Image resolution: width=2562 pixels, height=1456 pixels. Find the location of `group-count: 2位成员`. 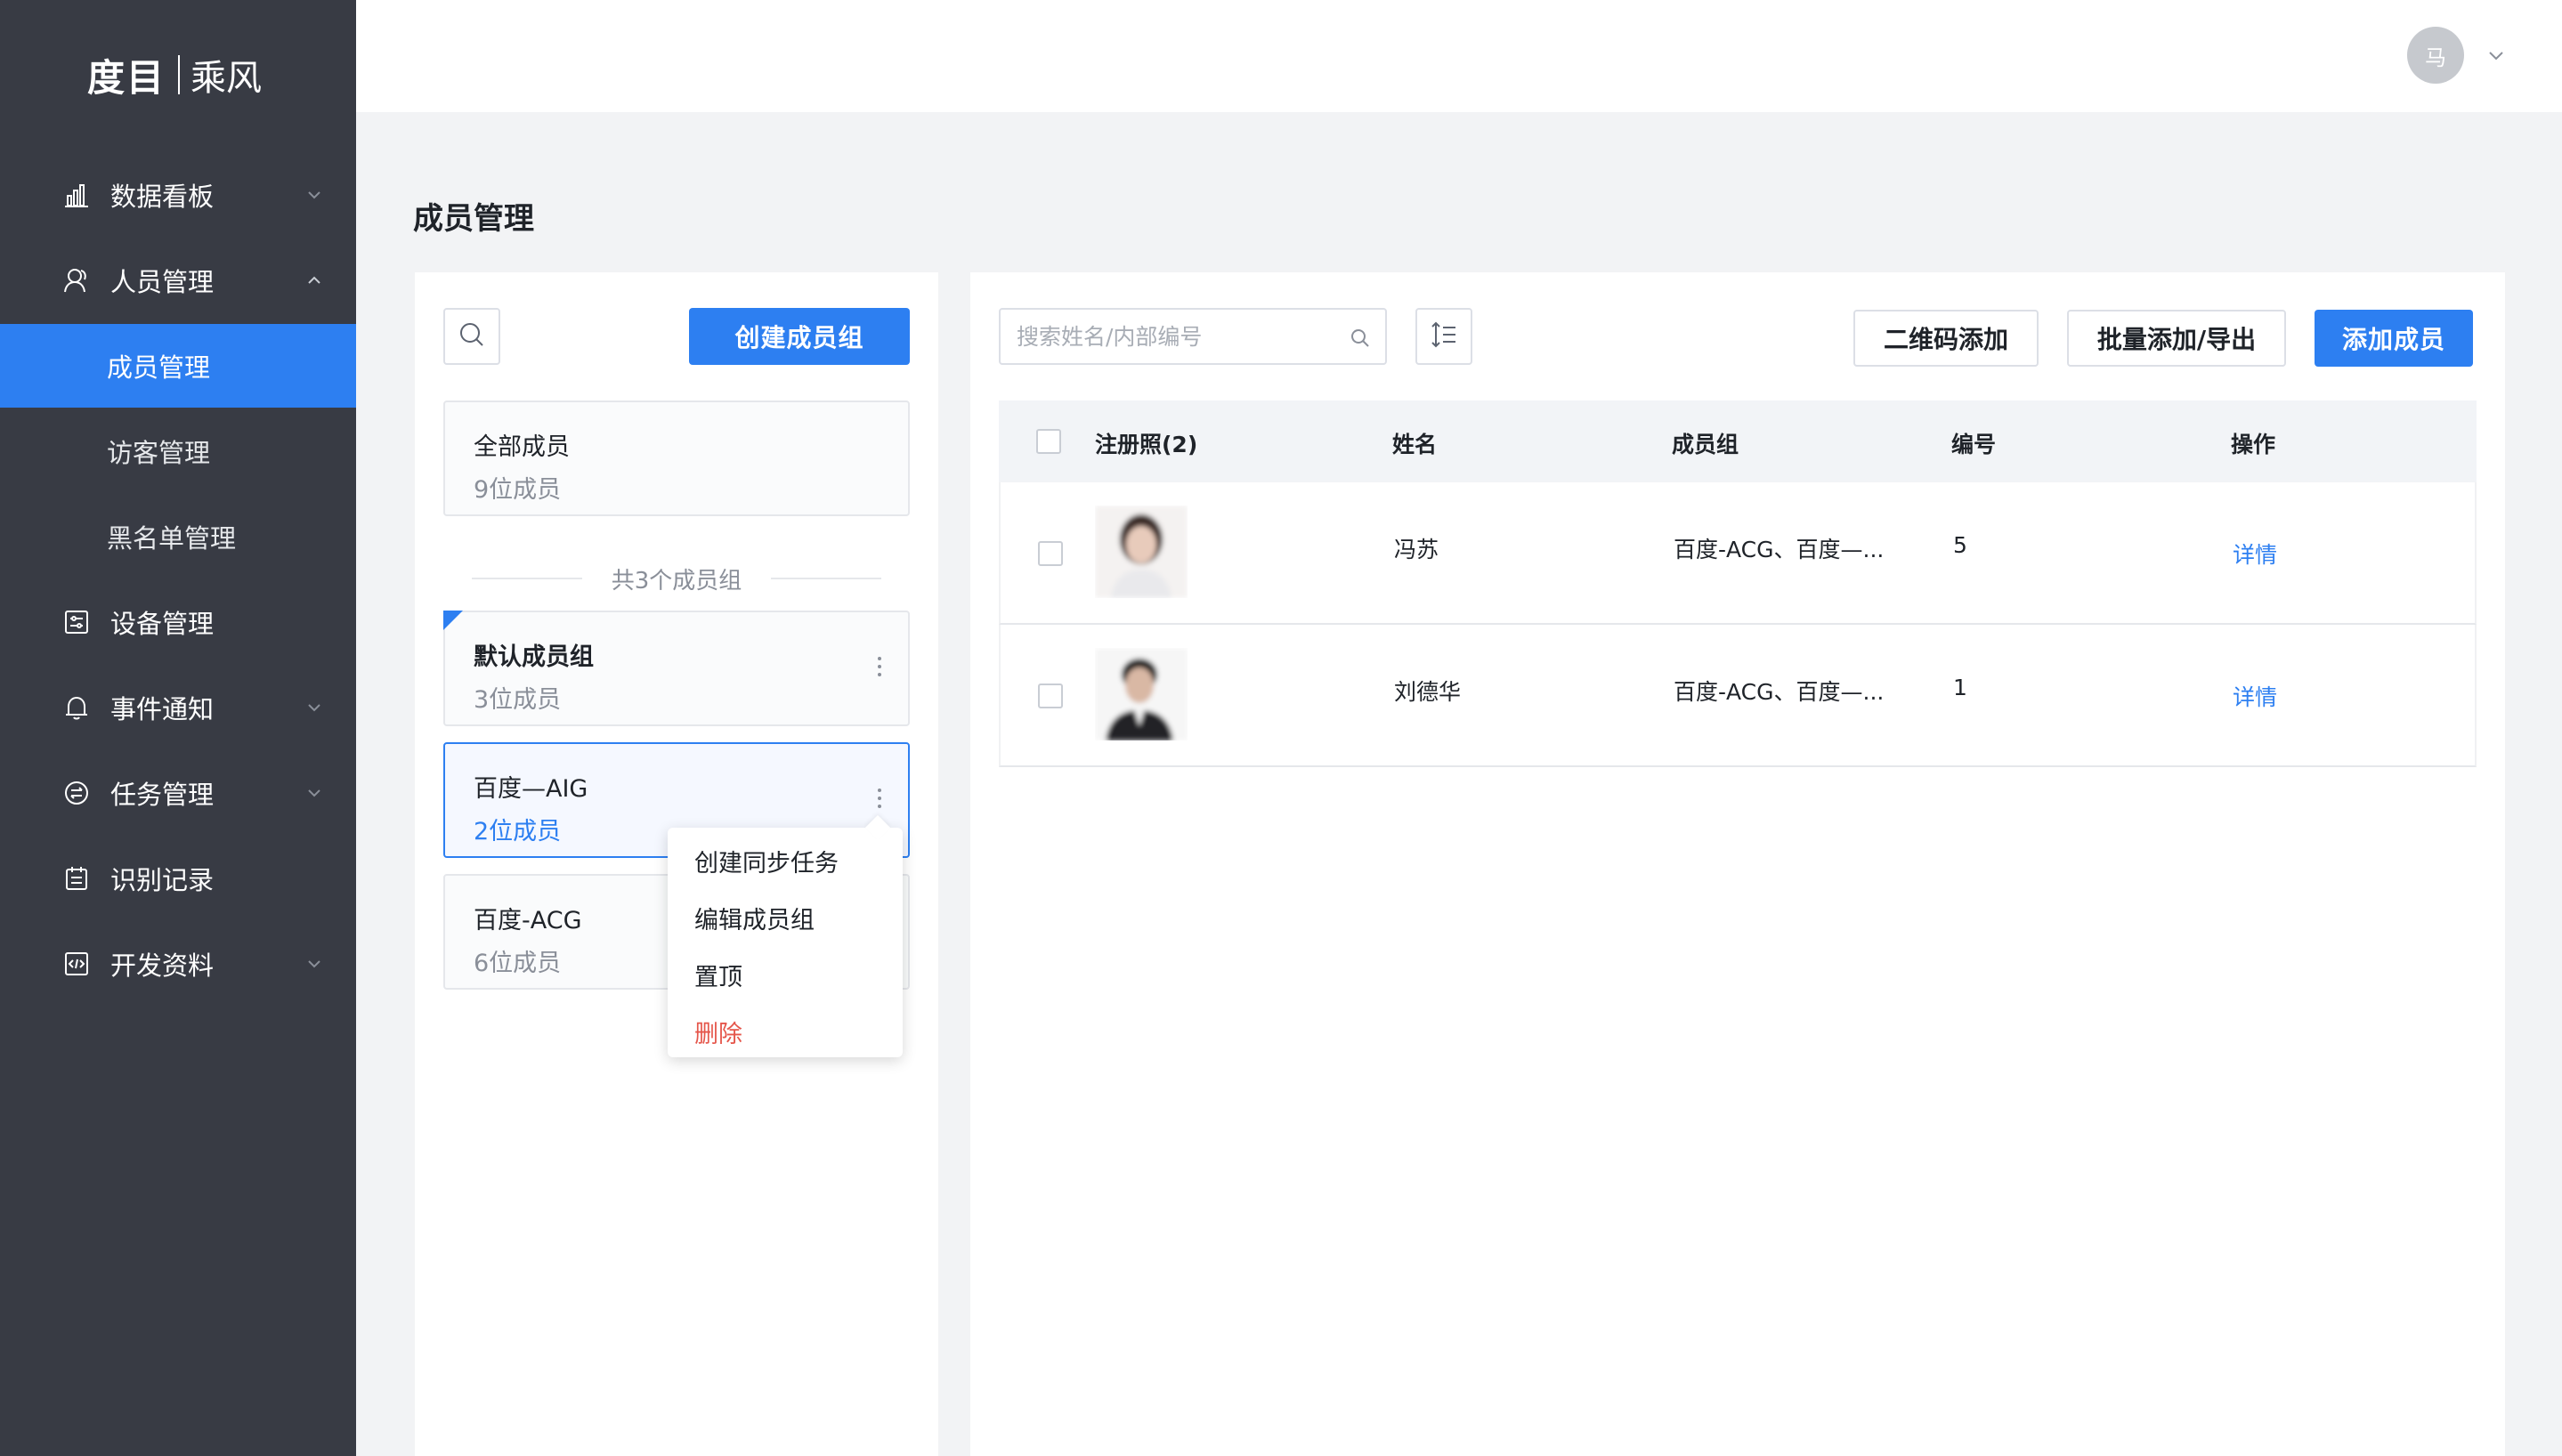

group-count: 2位成员 is located at coordinates (518, 831).